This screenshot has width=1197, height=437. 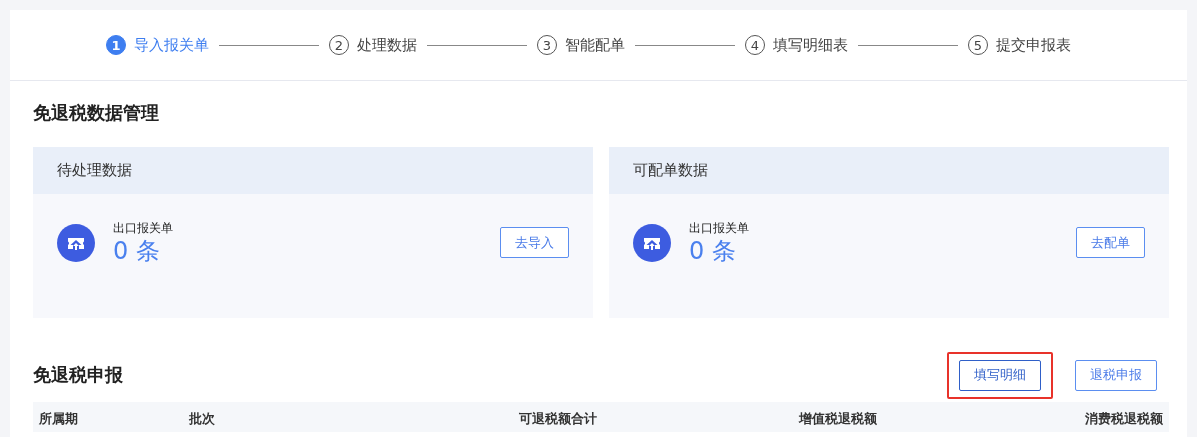 I want to click on section-title: 免退税数据管理, so click(x=96, y=113).